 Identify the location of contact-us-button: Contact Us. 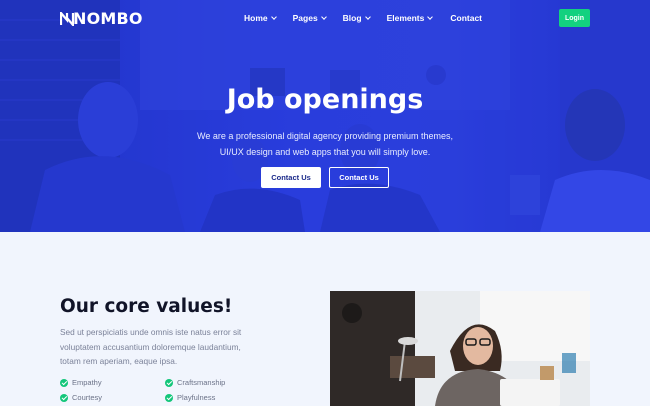
(291, 177).